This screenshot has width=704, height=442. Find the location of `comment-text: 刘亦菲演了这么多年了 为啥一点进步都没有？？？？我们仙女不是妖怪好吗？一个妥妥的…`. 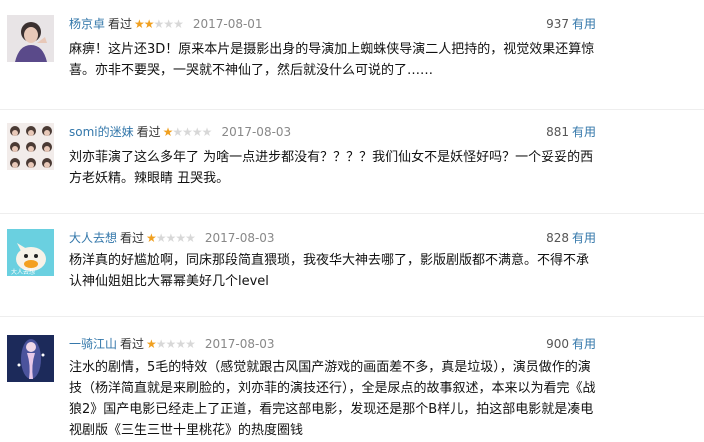

comment-text: 刘亦菲演了这么多年了 为啥一点进步都没有？？？？我们仙女不是妖怪好吗？一个妥妥的… is located at coordinates (331, 168).